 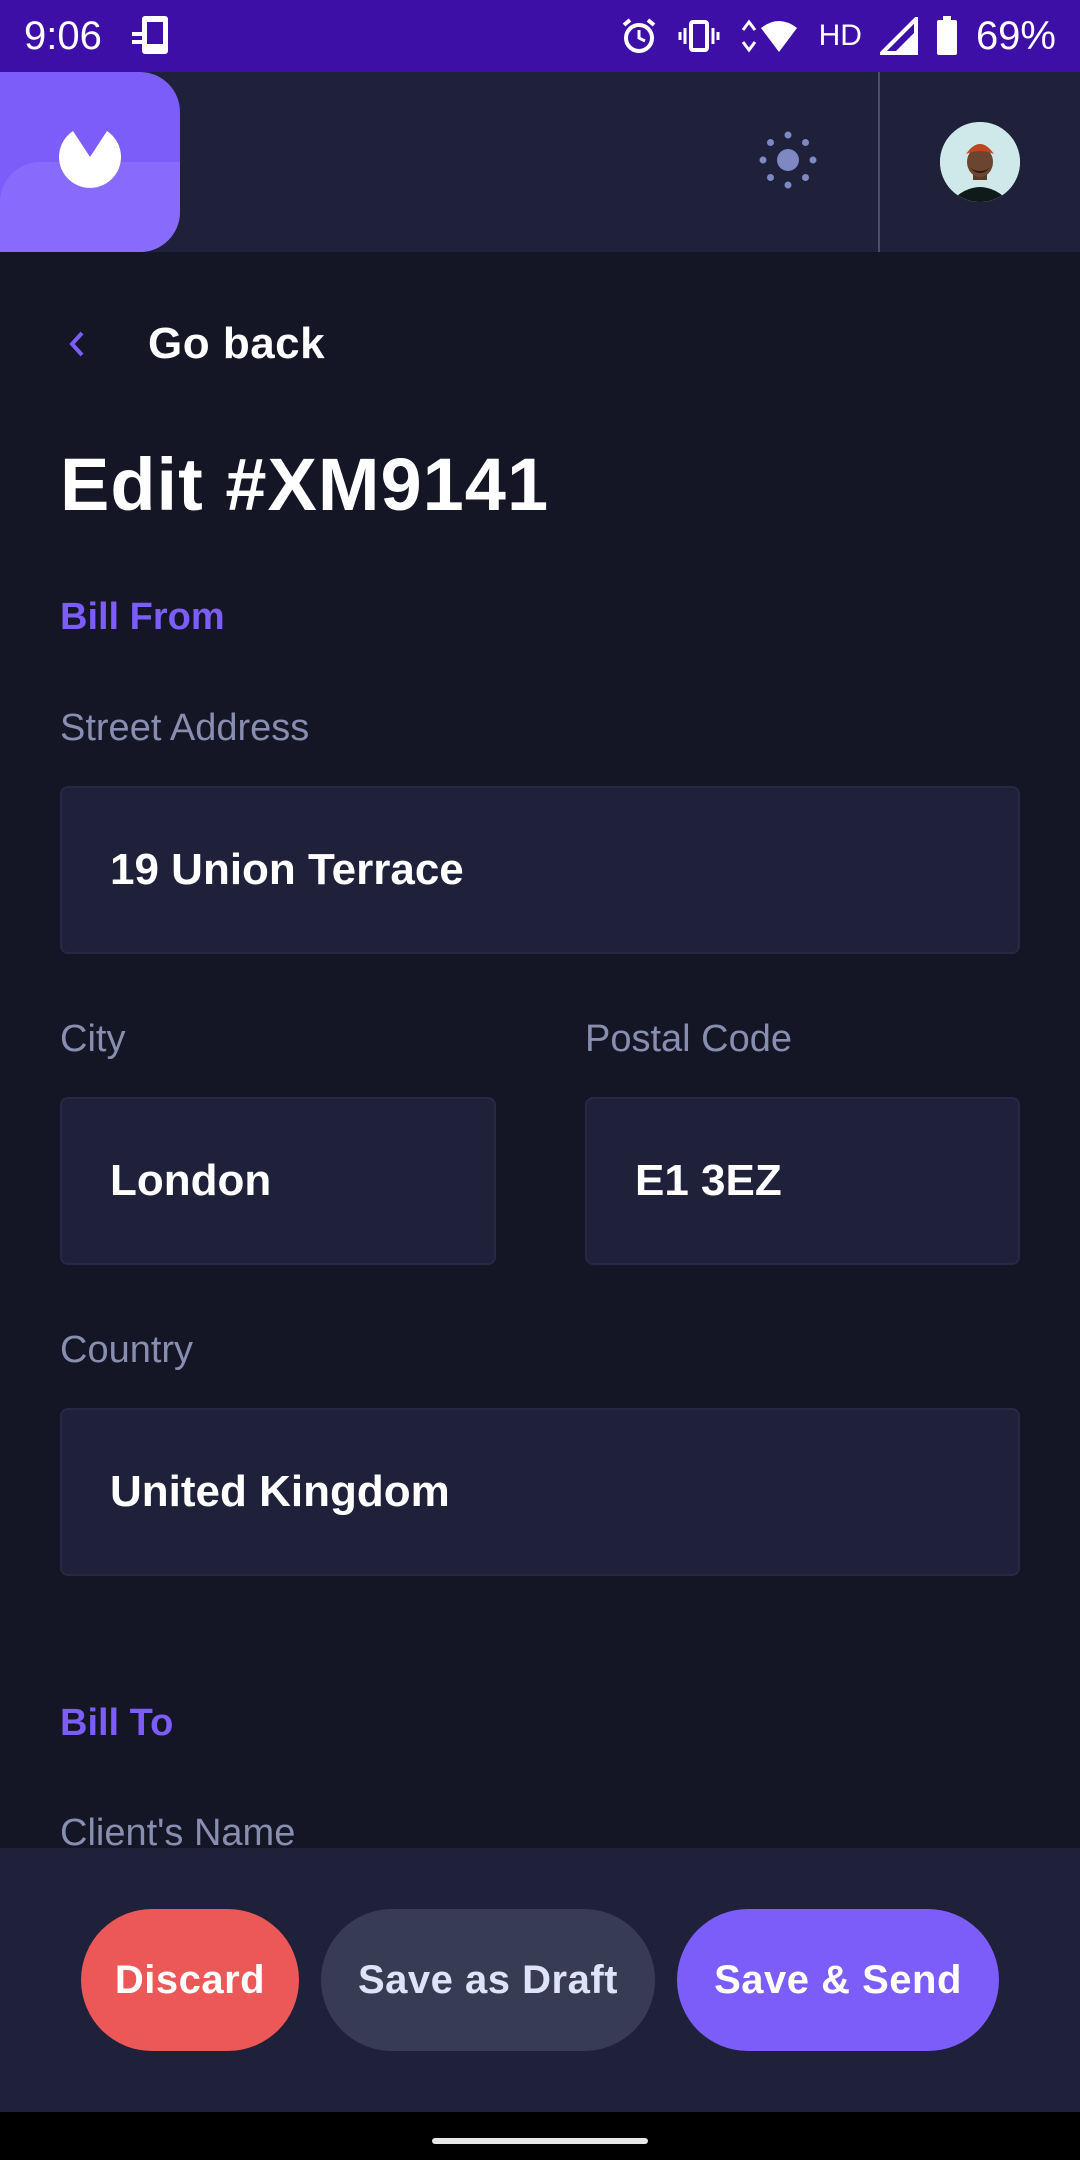 What do you see at coordinates (488, 1980) in the screenshot?
I see `save-as-draft-button: Save as Draft` at bounding box center [488, 1980].